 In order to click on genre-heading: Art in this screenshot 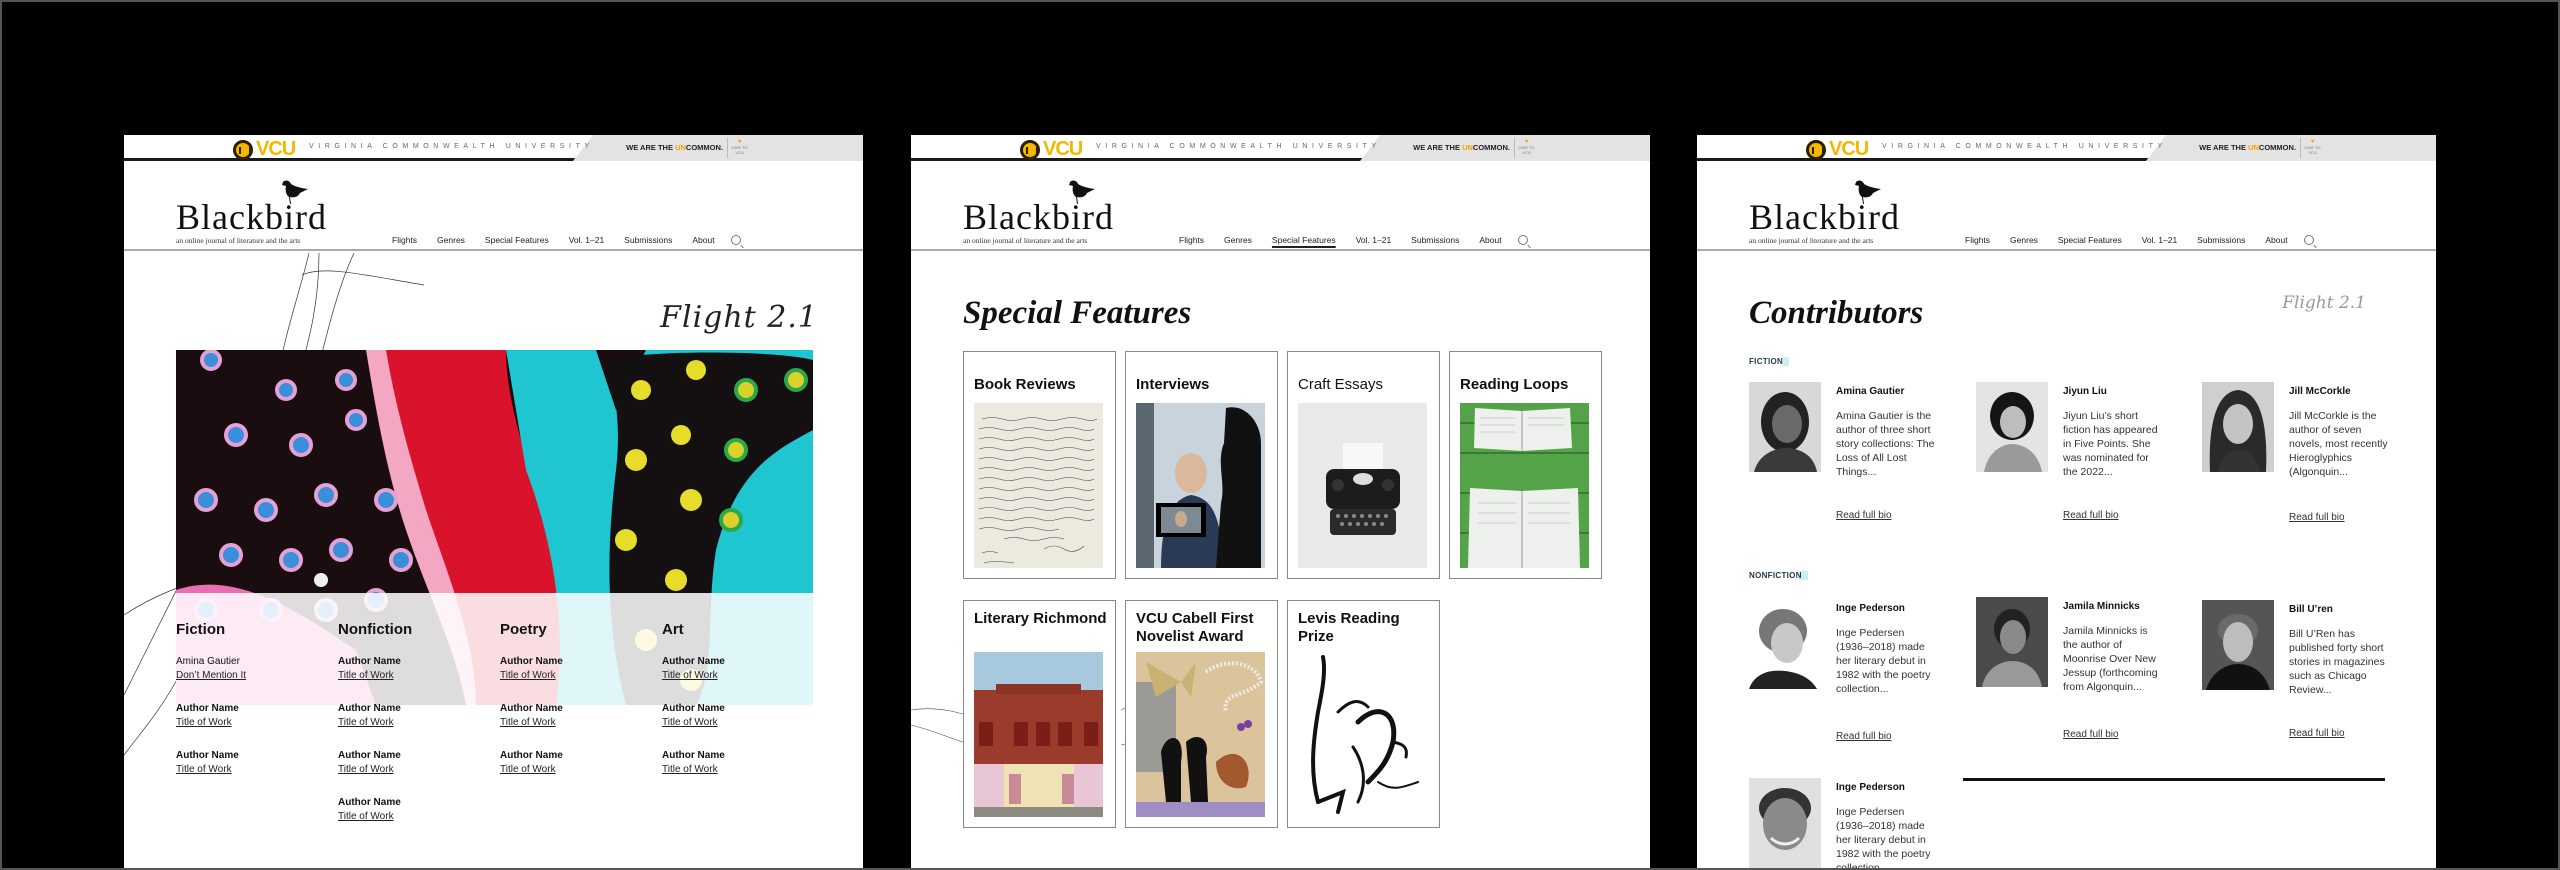, I will do `click(743, 629)`.